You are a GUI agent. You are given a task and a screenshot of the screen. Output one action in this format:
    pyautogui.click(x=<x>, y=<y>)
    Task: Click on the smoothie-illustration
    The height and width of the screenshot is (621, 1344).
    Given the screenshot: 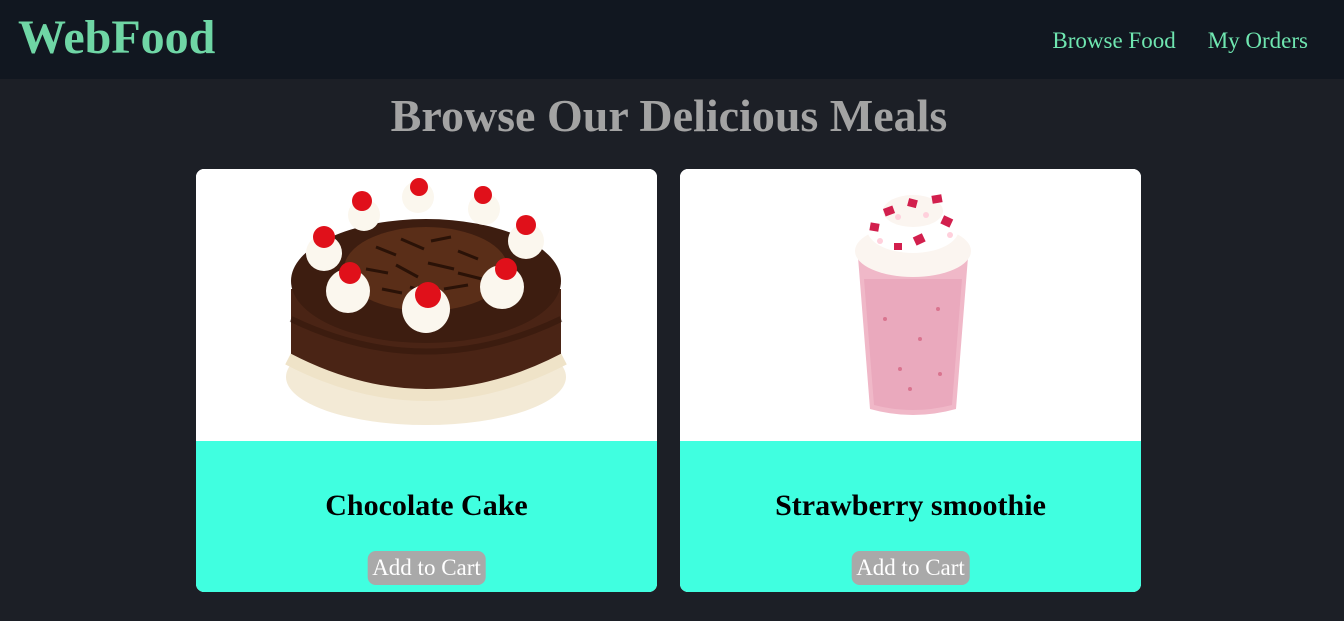 What is the action you would take?
    pyautogui.click(x=913, y=304)
    